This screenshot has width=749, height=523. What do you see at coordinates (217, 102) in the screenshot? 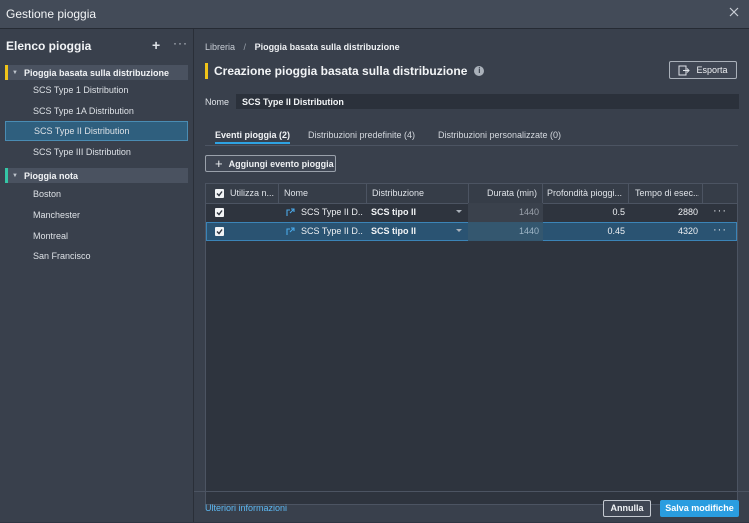
I see `name-label: Nome` at bounding box center [217, 102].